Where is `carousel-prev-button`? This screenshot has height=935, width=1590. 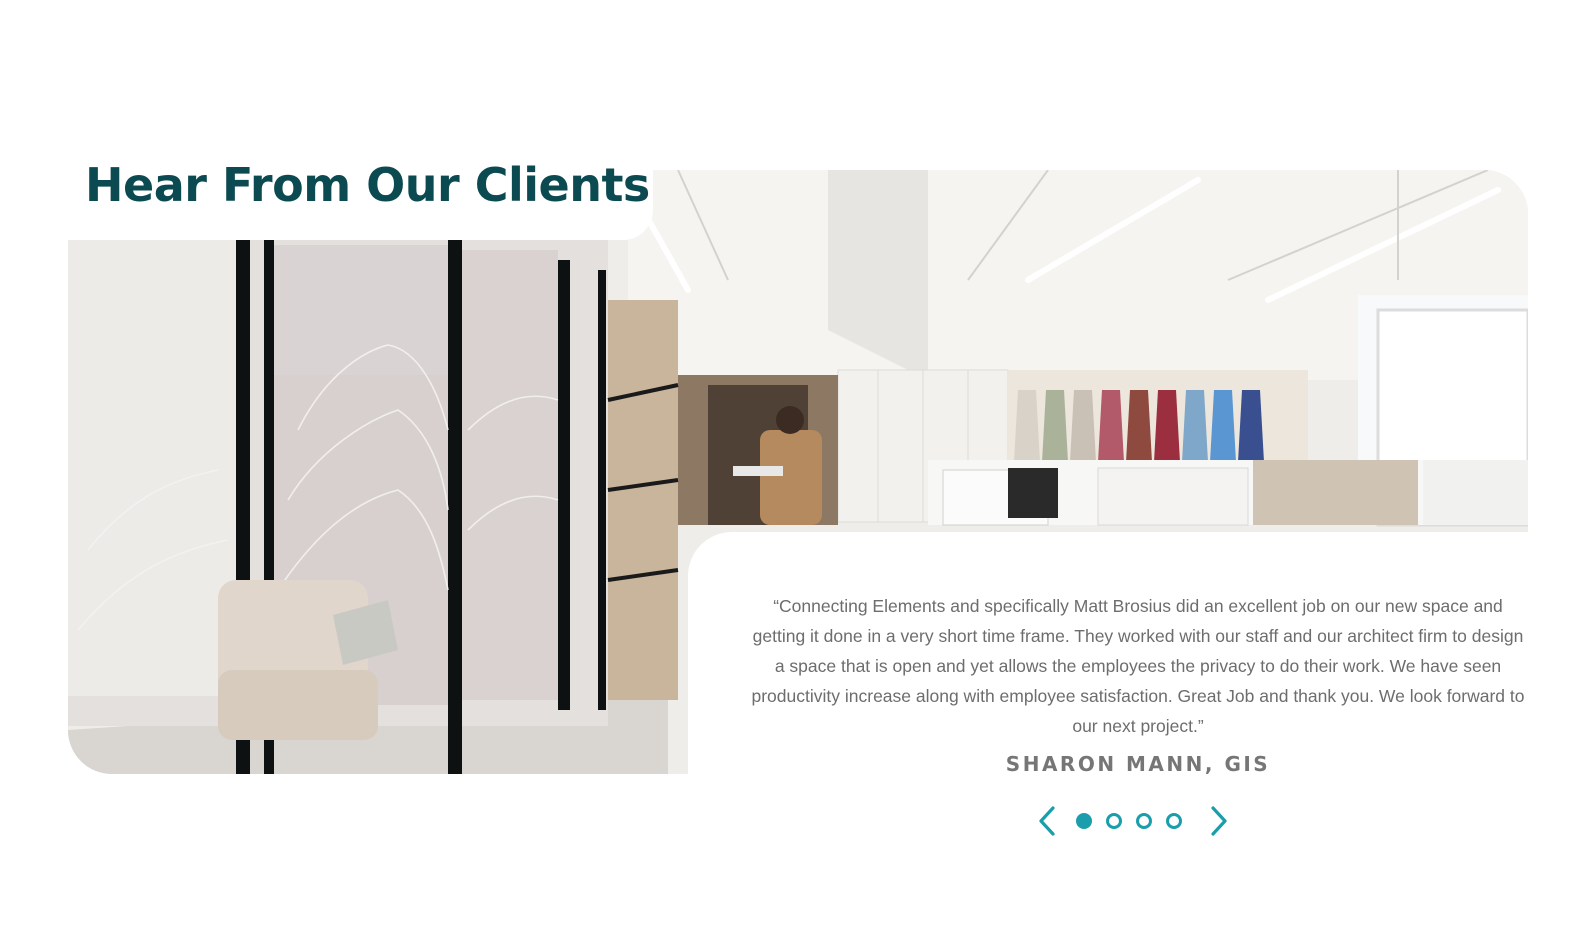
carousel-prev-button is located at coordinates (1047, 821).